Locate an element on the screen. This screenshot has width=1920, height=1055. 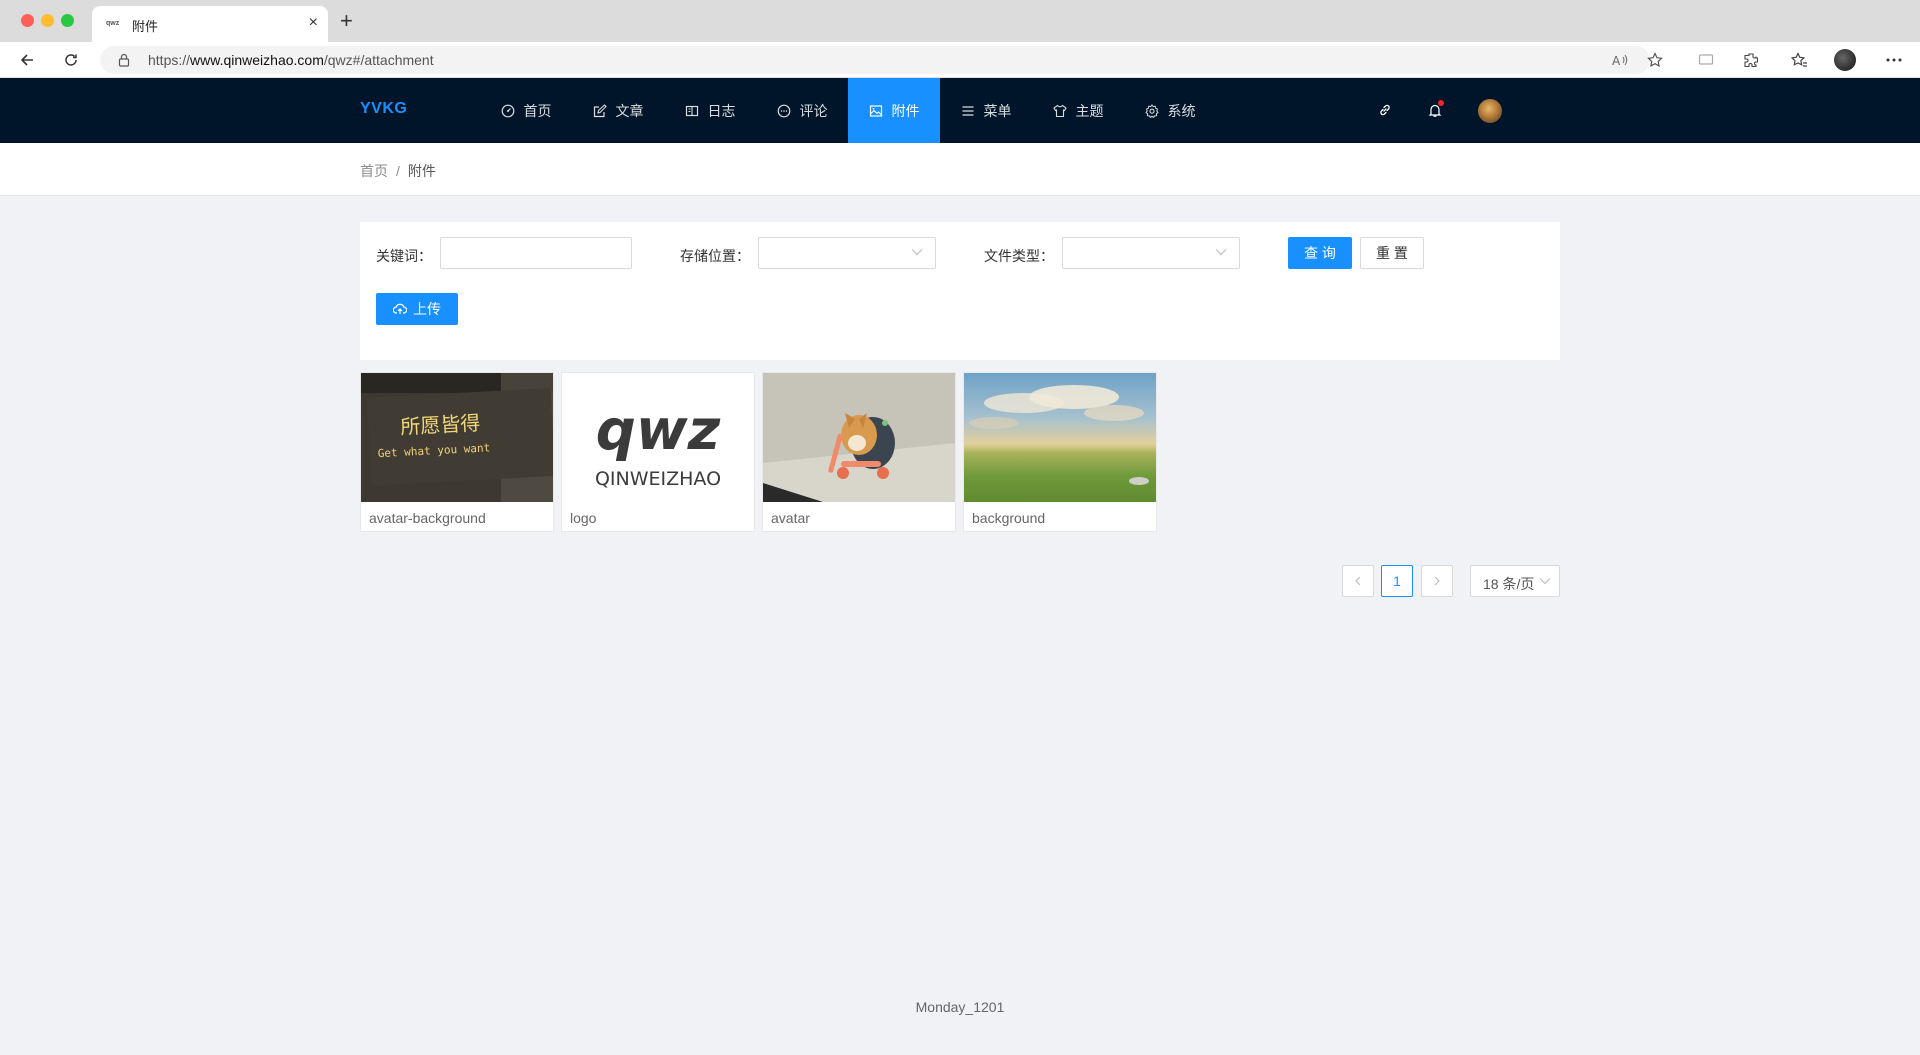
menu-item-themes: 主题 is located at coordinates (1078, 110).